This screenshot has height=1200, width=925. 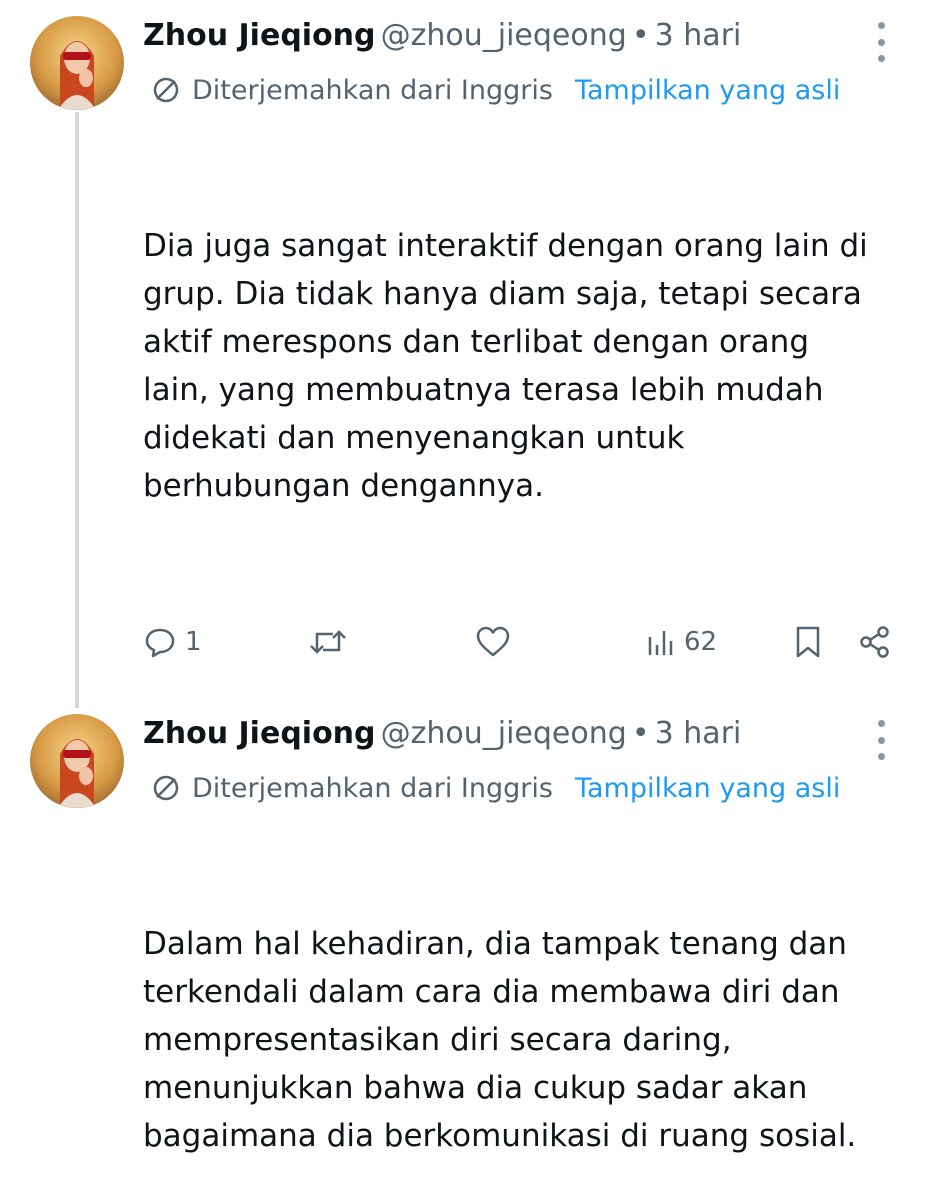 I want to click on heart-icon, so click(x=493, y=642).